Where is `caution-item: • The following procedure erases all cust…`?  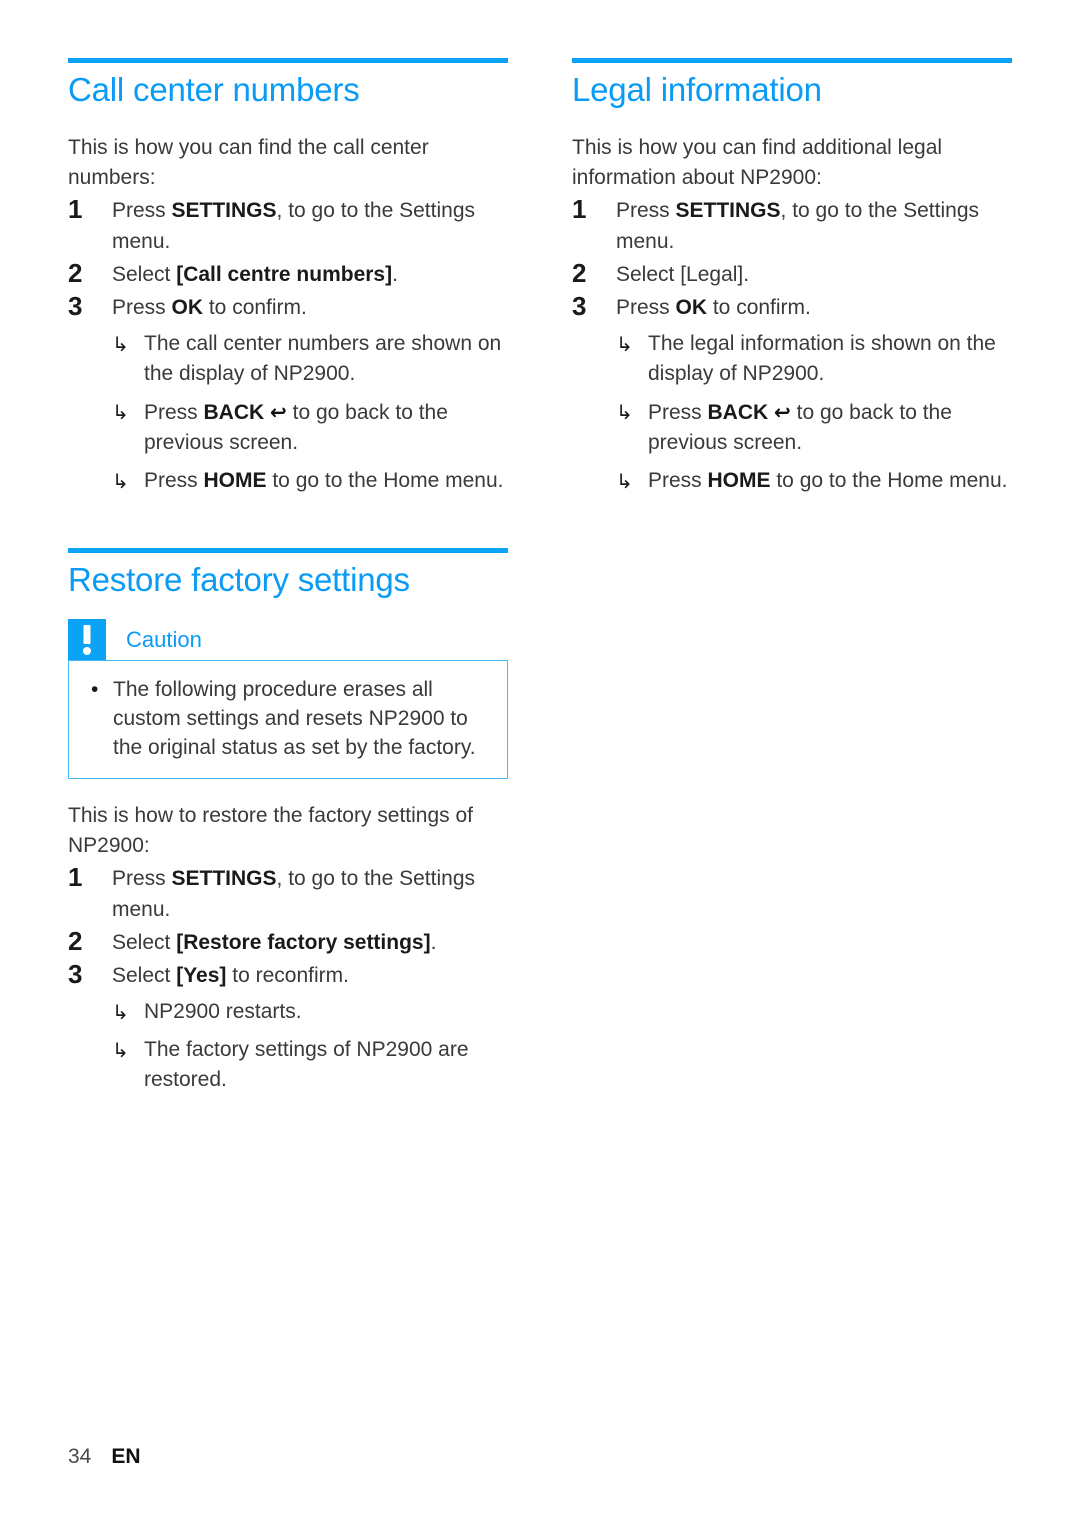 caution-item: • The following procedure erases all cust… is located at coordinates (288, 718).